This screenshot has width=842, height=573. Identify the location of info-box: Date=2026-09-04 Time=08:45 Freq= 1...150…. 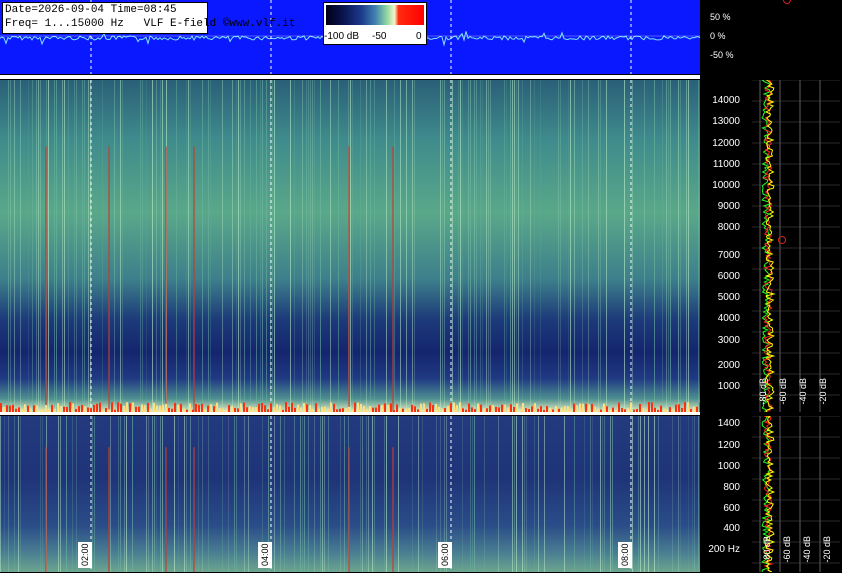
(148, 18).